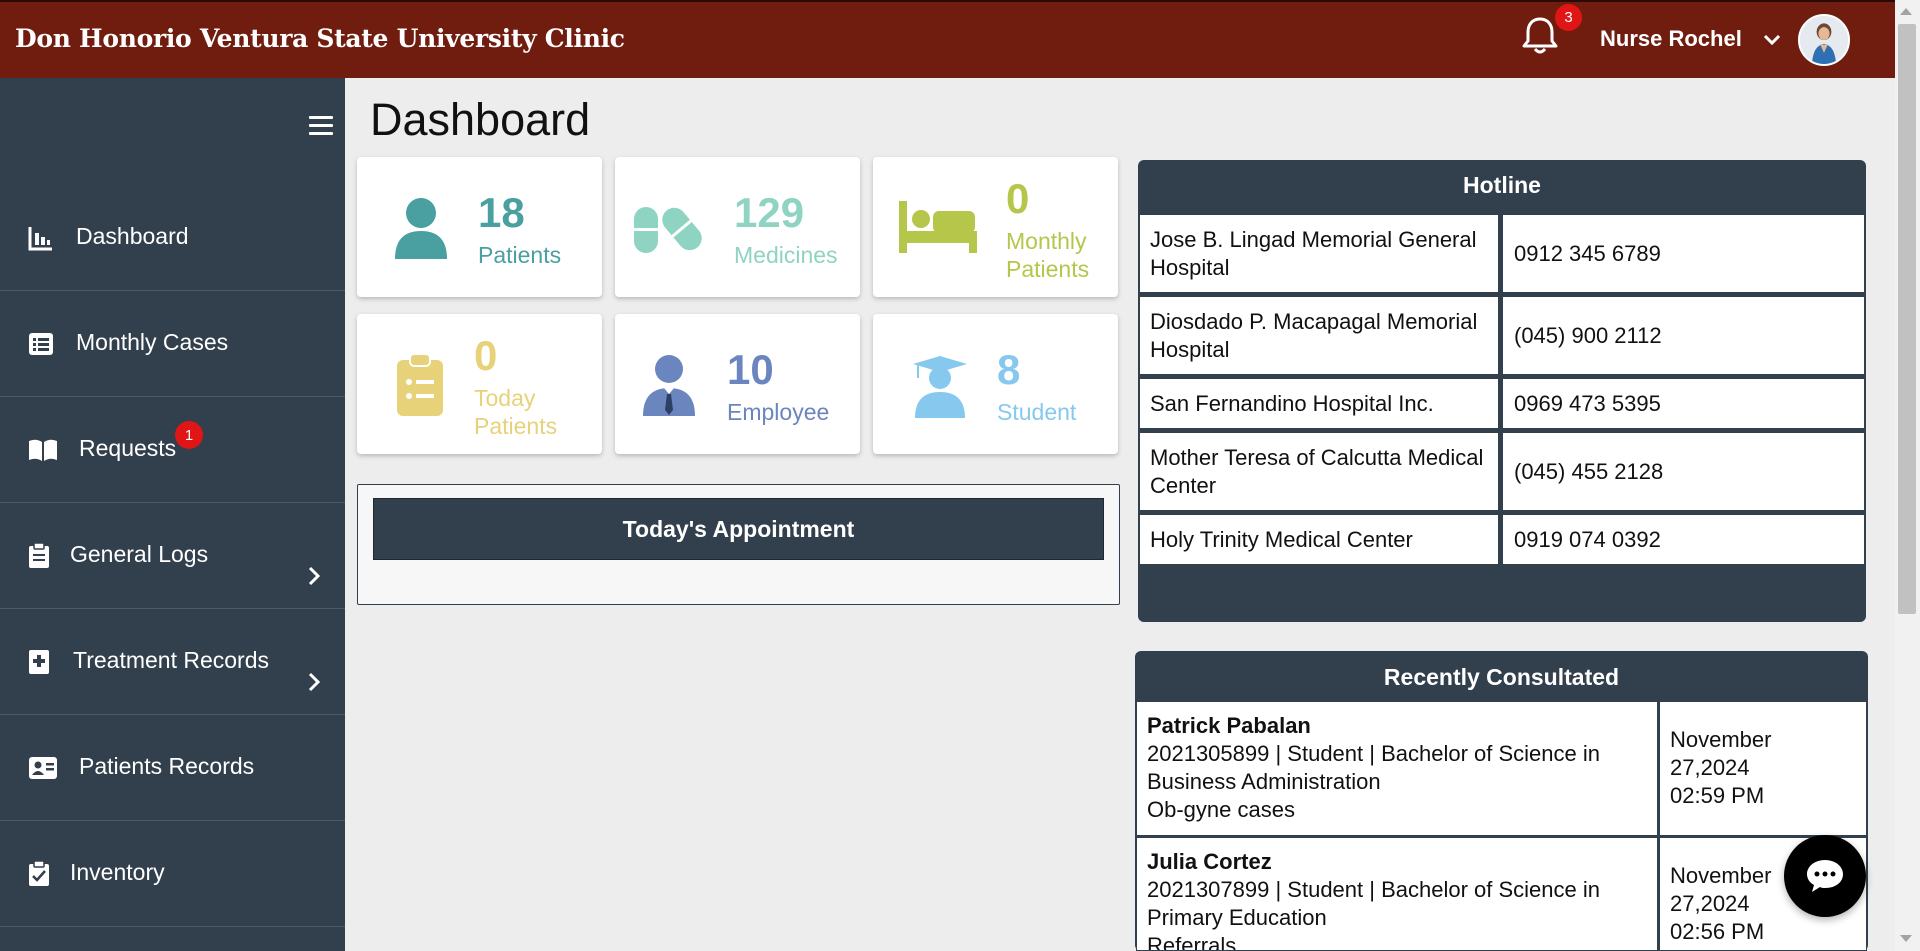 Image resolution: width=1920 pixels, height=951 pixels. I want to click on sidebar-item-requests: Requests, so click(172, 450).